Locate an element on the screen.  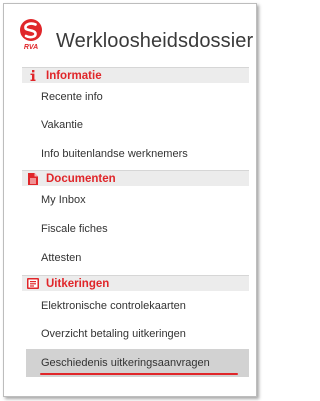
section-uitkeringen: Uitkeringen is located at coordinates (135, 283).